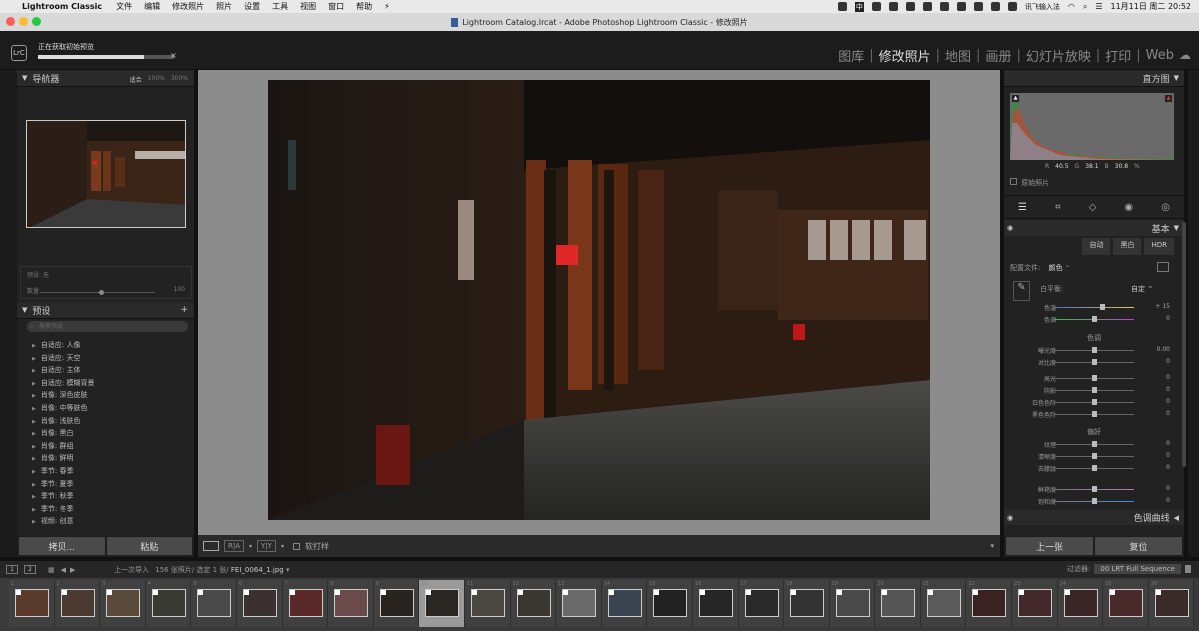  What do you see at coordinates (63, 358) in the screenshot?
I see `preset-group-item: ▶ 自适应: 天空` at bounding box center [63, 358].